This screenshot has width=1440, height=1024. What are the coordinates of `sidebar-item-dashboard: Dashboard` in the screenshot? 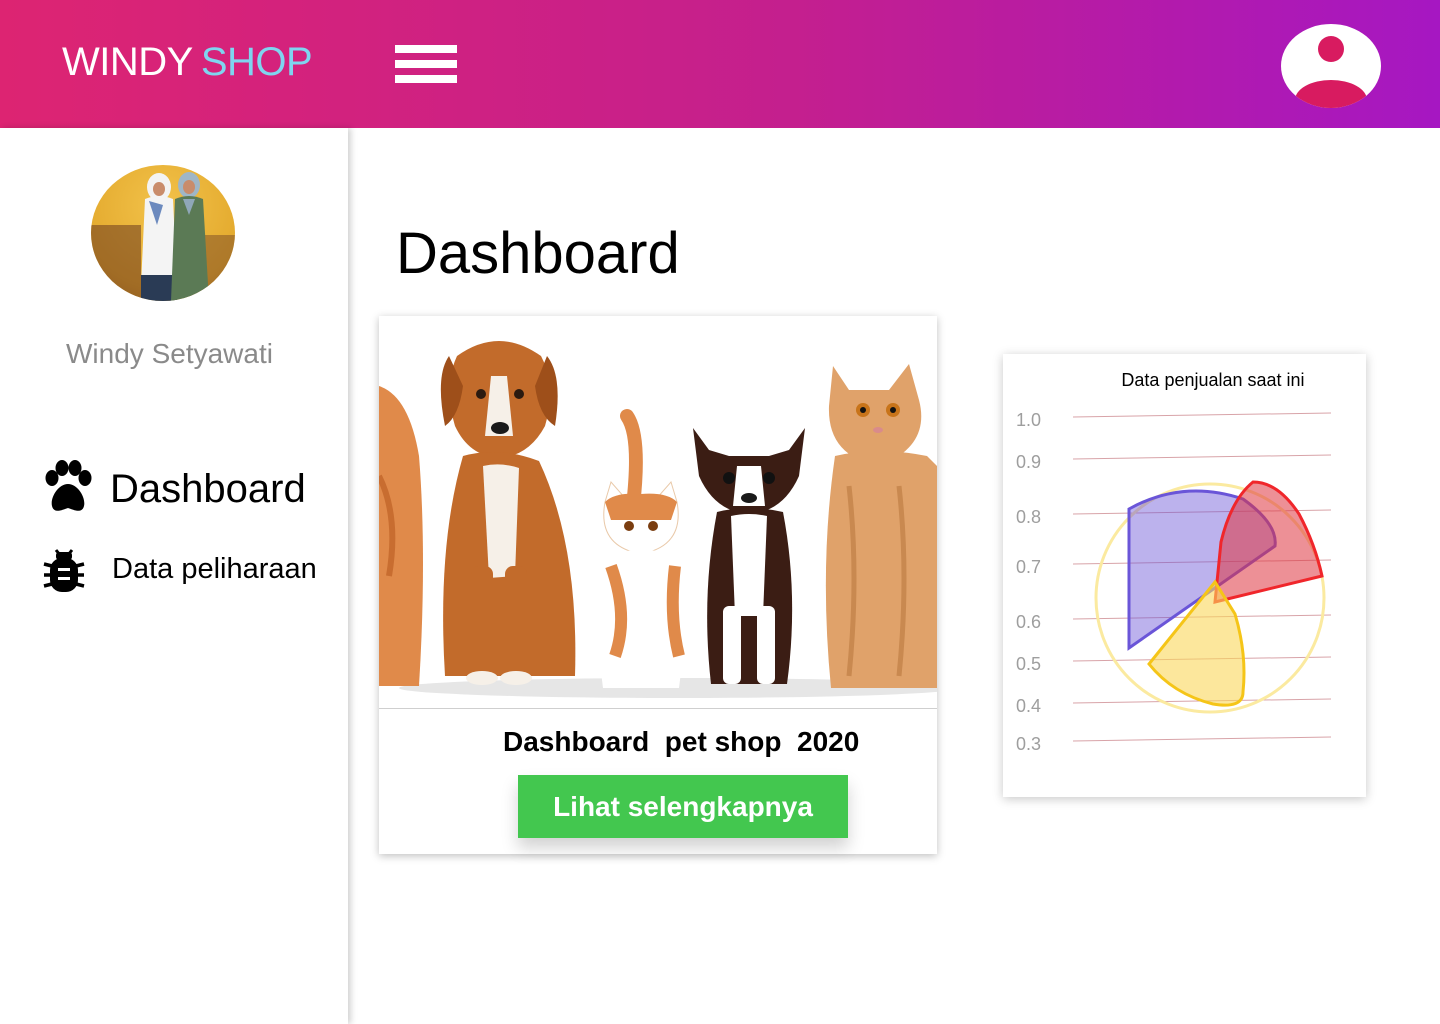 It's located at (174, 489).